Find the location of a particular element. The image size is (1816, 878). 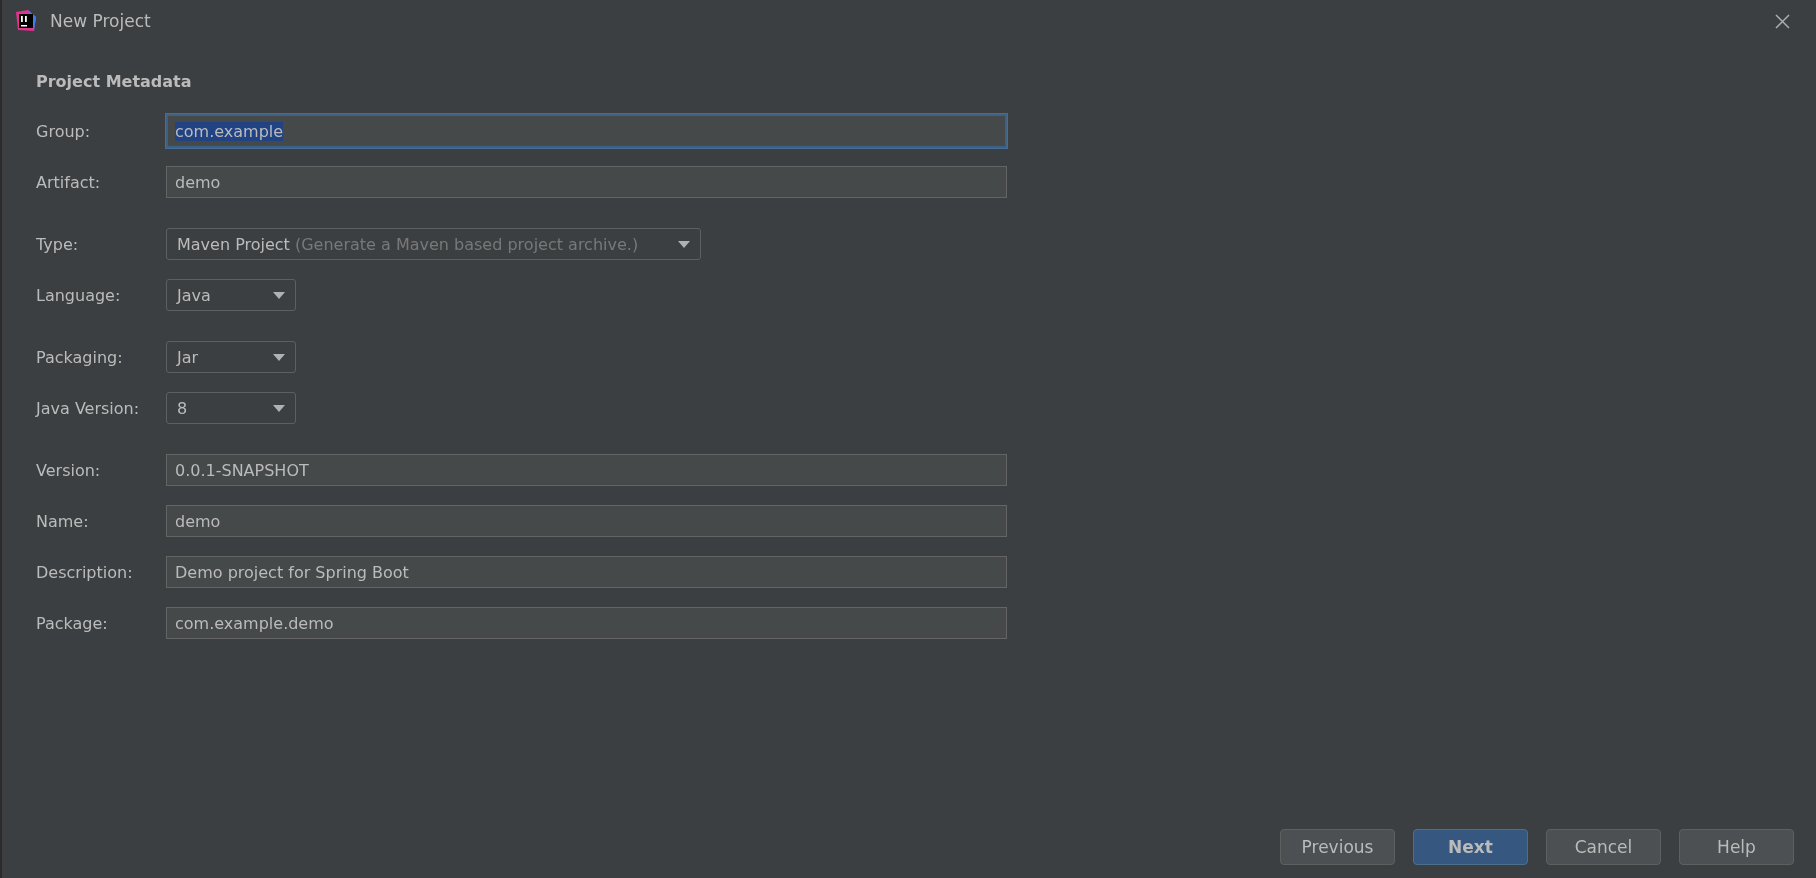

close-icon is located at coordinates (1782, 21).